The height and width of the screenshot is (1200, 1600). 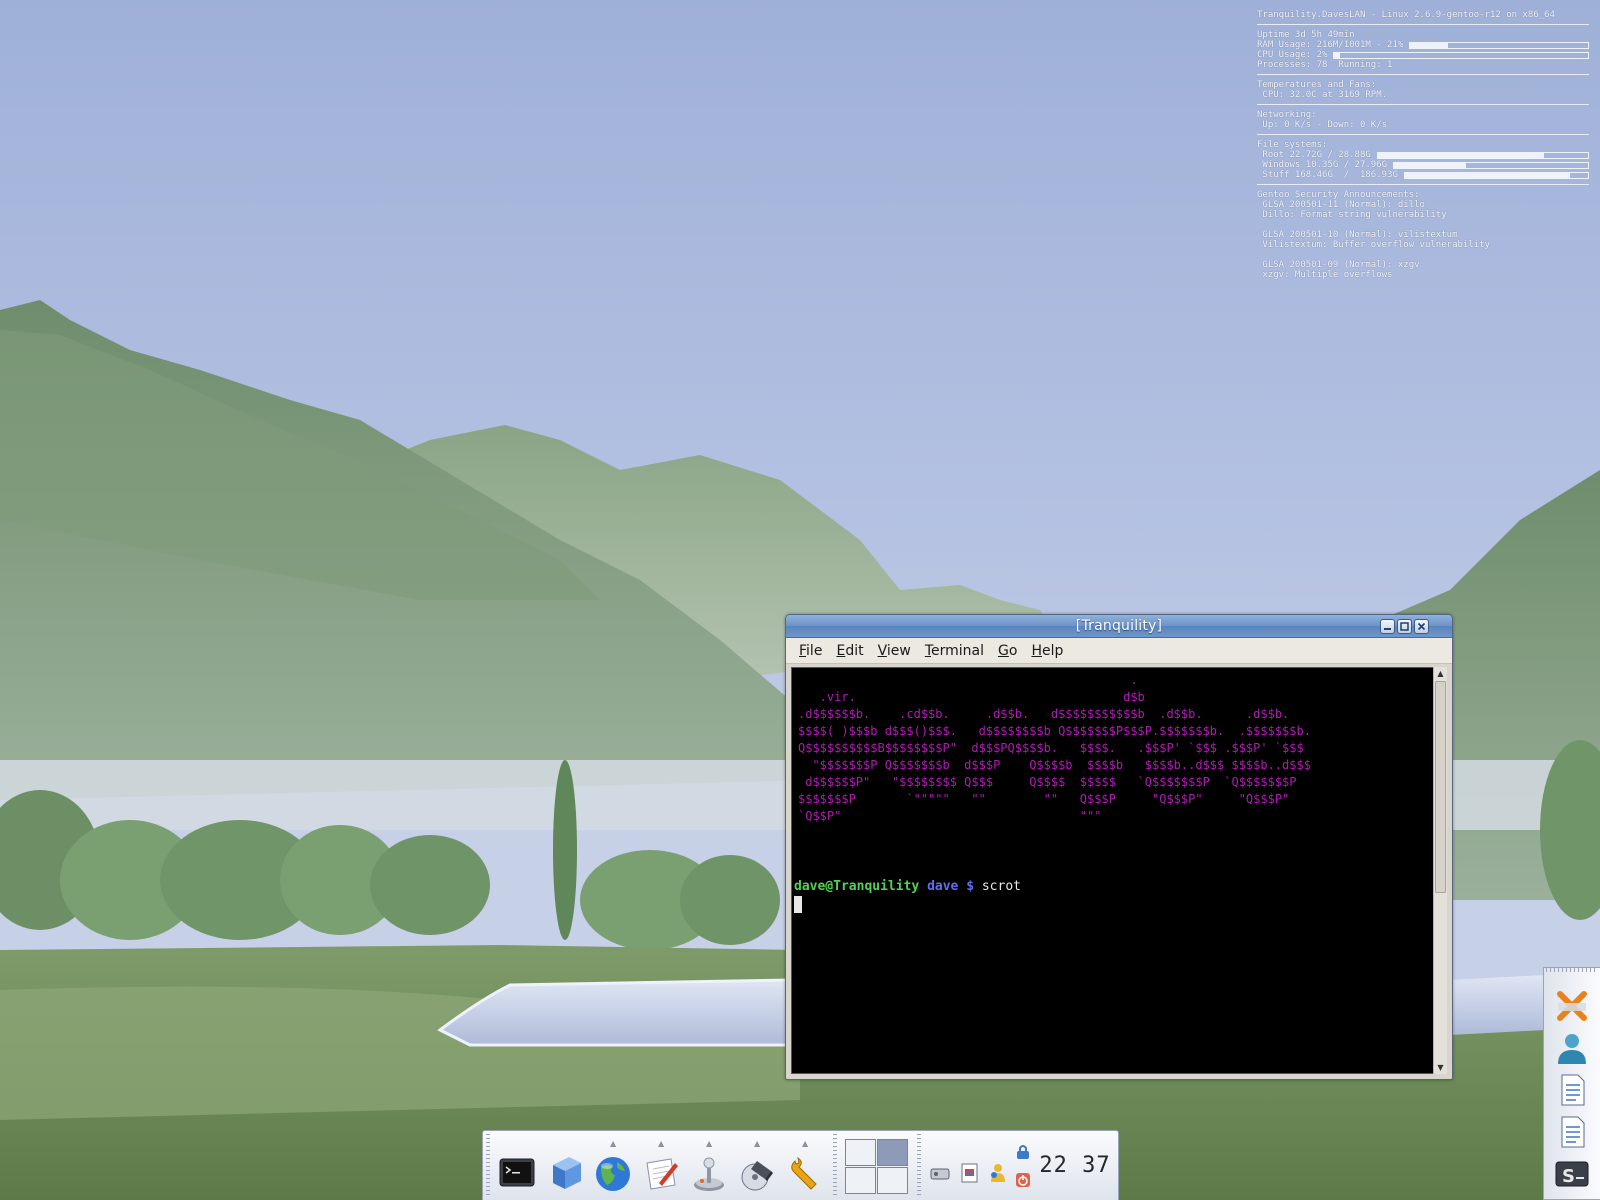 I want to click on minimize-button, so click(x=1387, y=626).